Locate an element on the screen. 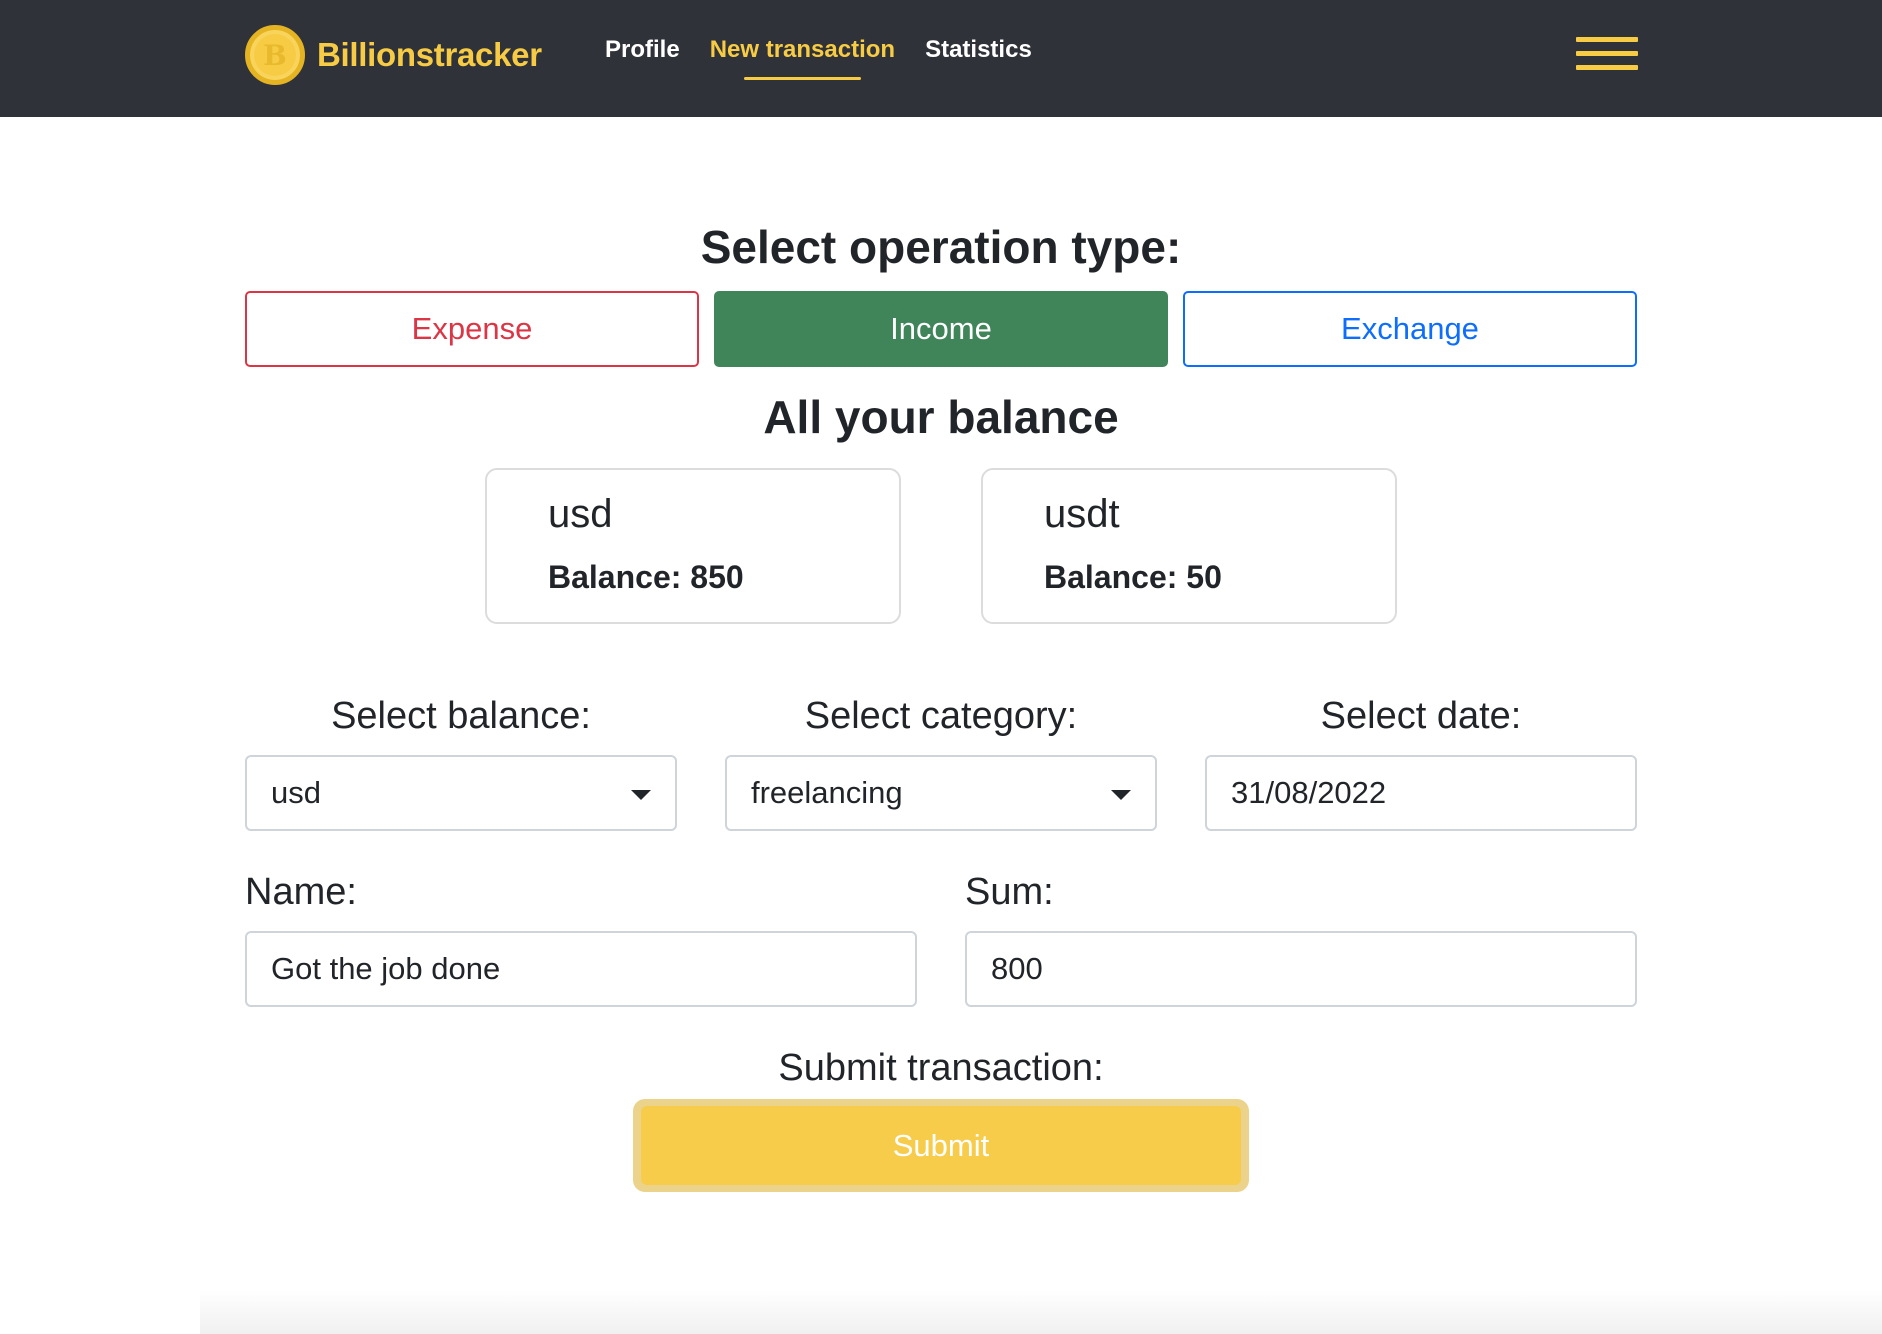 This screenshot has width=1882, height=1334. nav-links: Profile New transaction Statistics is located at coordinates (833, 58).